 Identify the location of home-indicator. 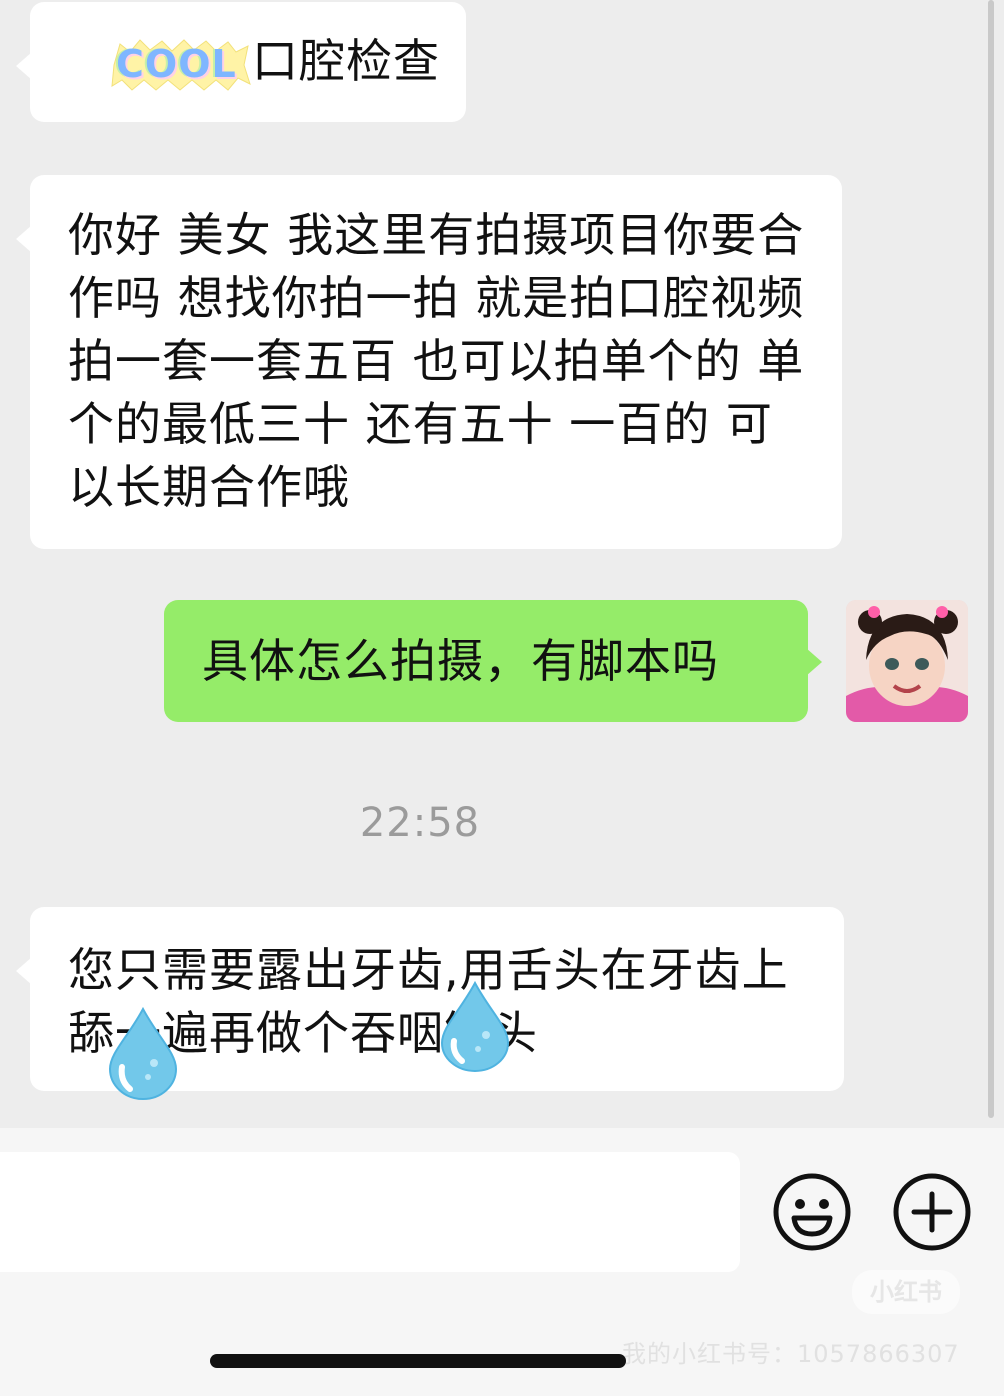
(418, 1361).